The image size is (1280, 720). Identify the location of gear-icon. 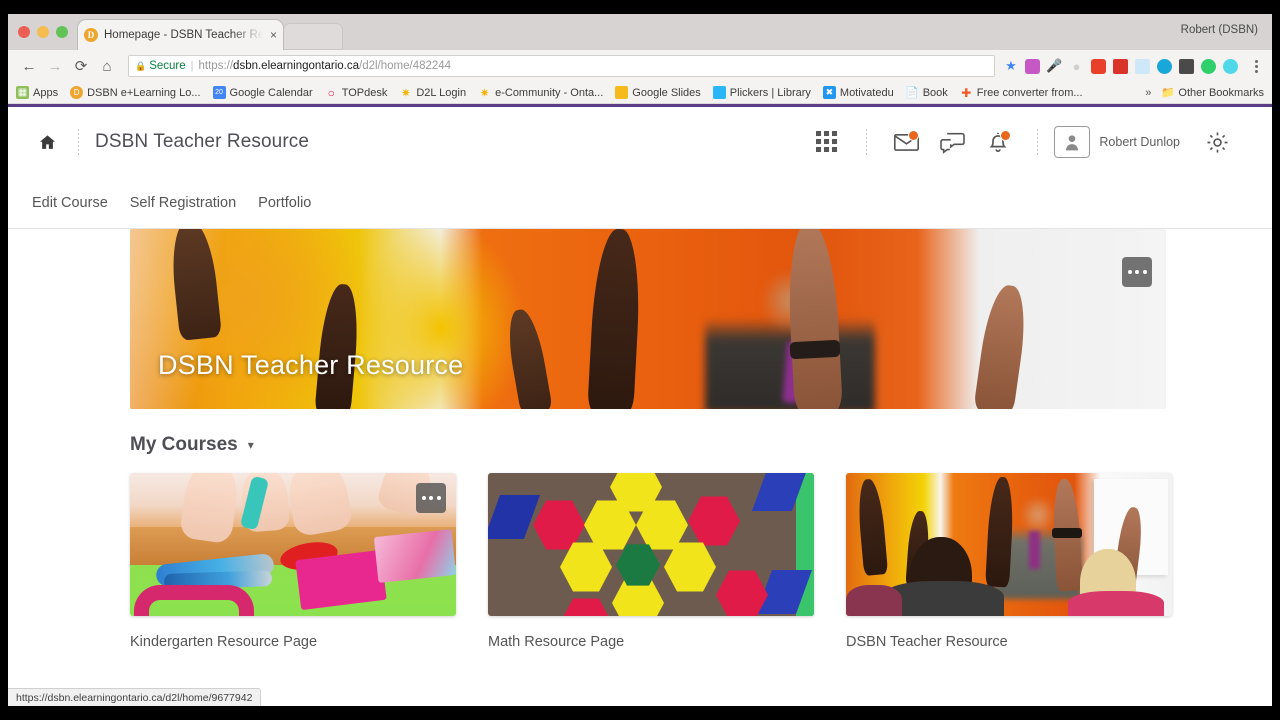
(1217, 142).